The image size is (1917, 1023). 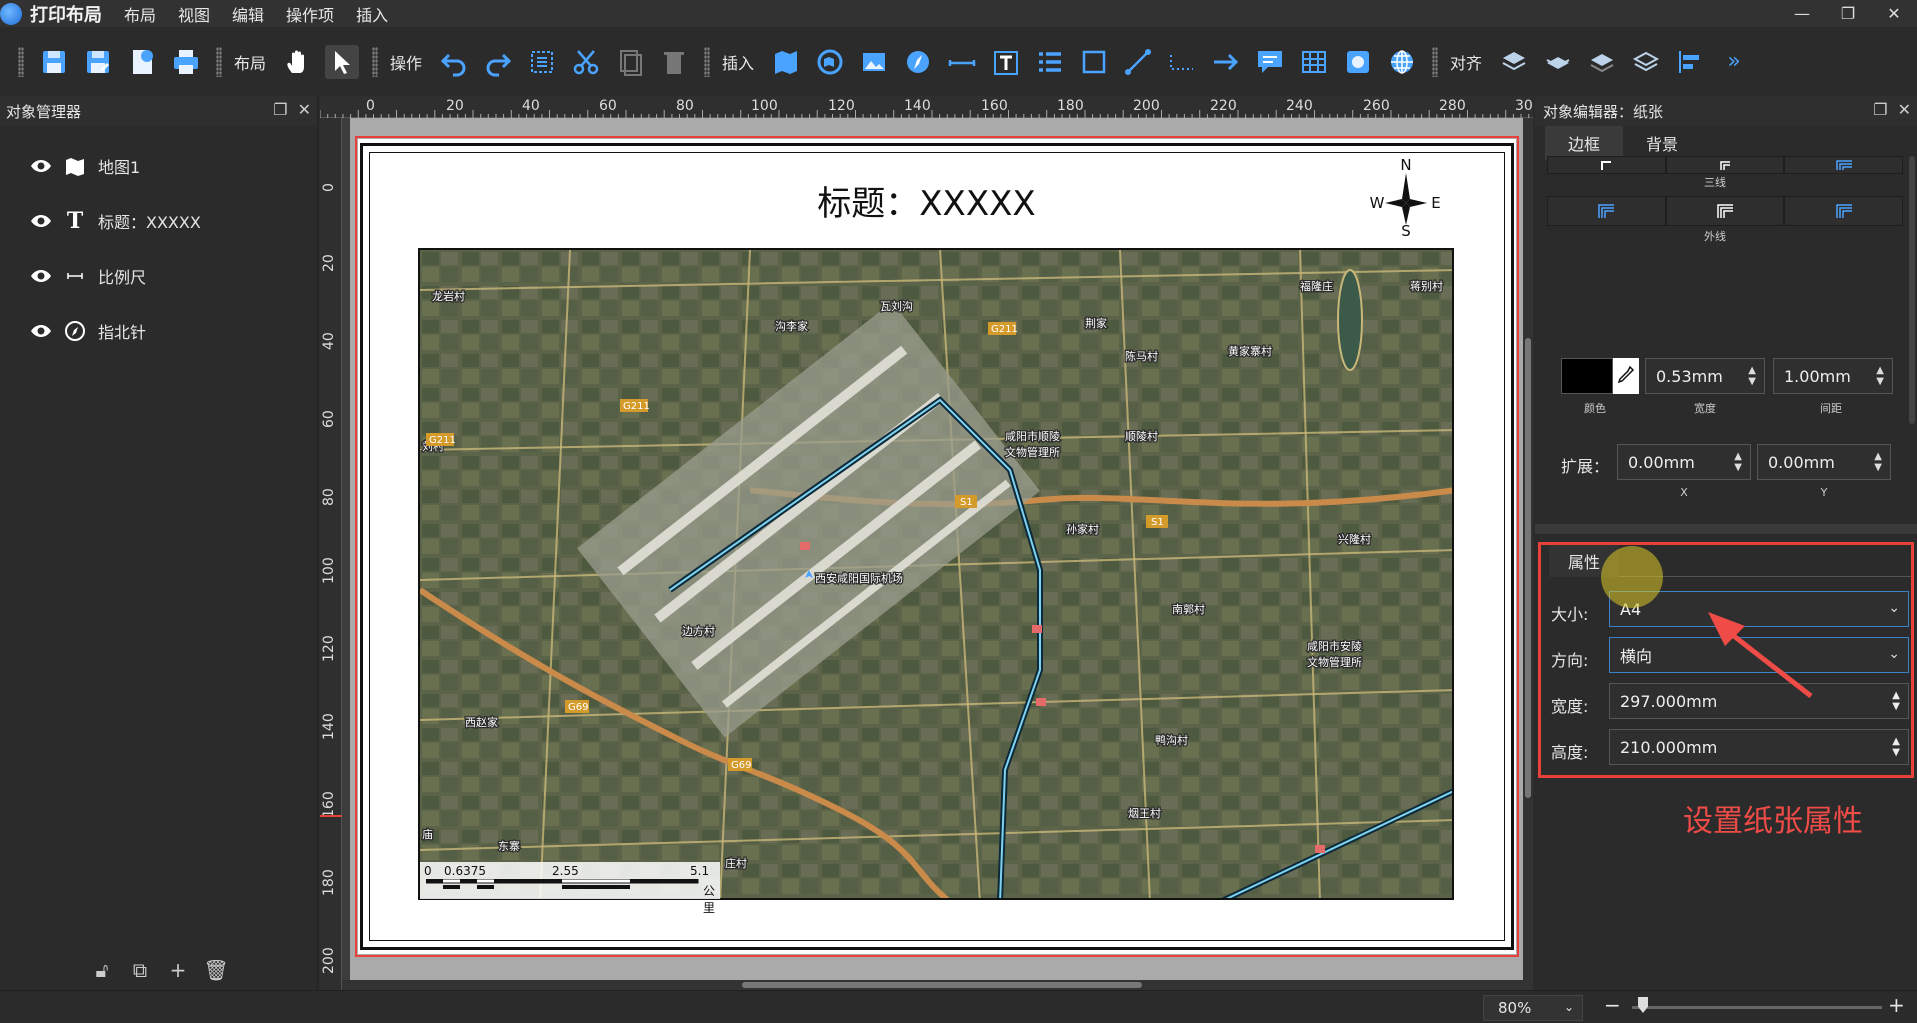 What do you see at coordinates (874, 62) in the screenshot?
I see `insert-image-icon` at bounding box center [874, 62].